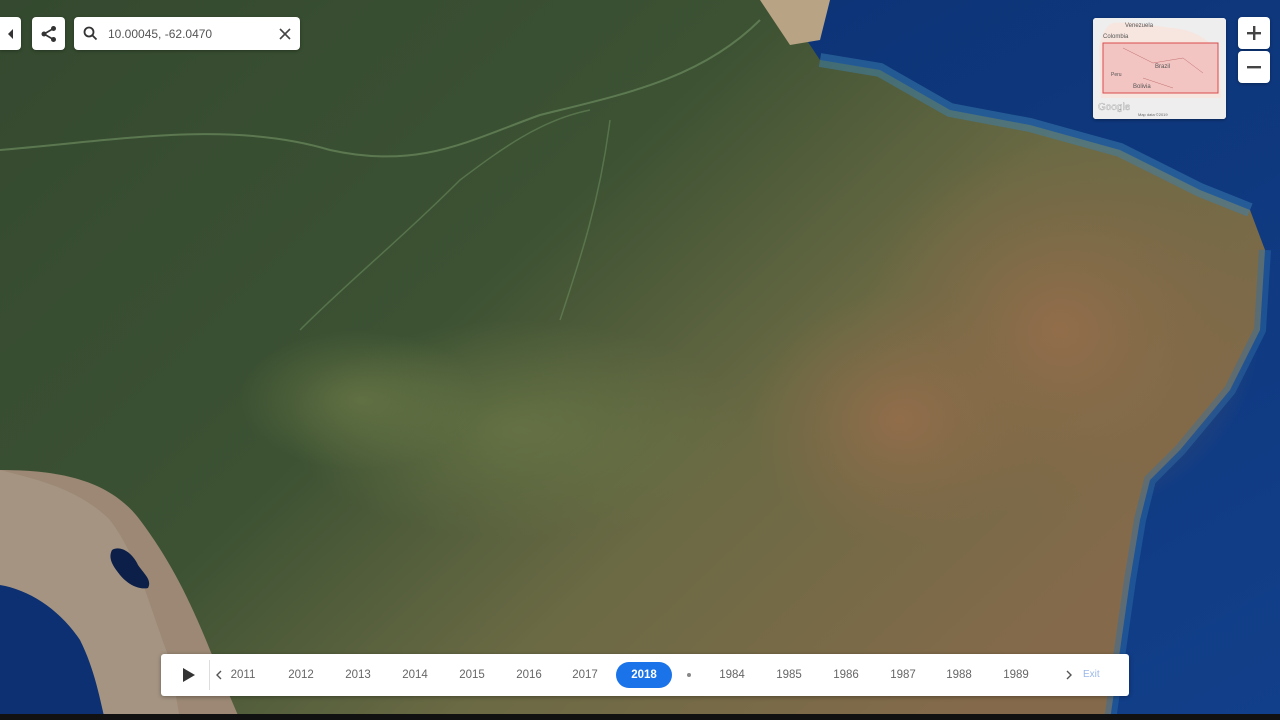 Image resolution: width=1280 pixels, height=720 pixels. Describe the element at coordinates (846, 675) in the screenshot. I see `timeline-year-1986: 1986` at that location.